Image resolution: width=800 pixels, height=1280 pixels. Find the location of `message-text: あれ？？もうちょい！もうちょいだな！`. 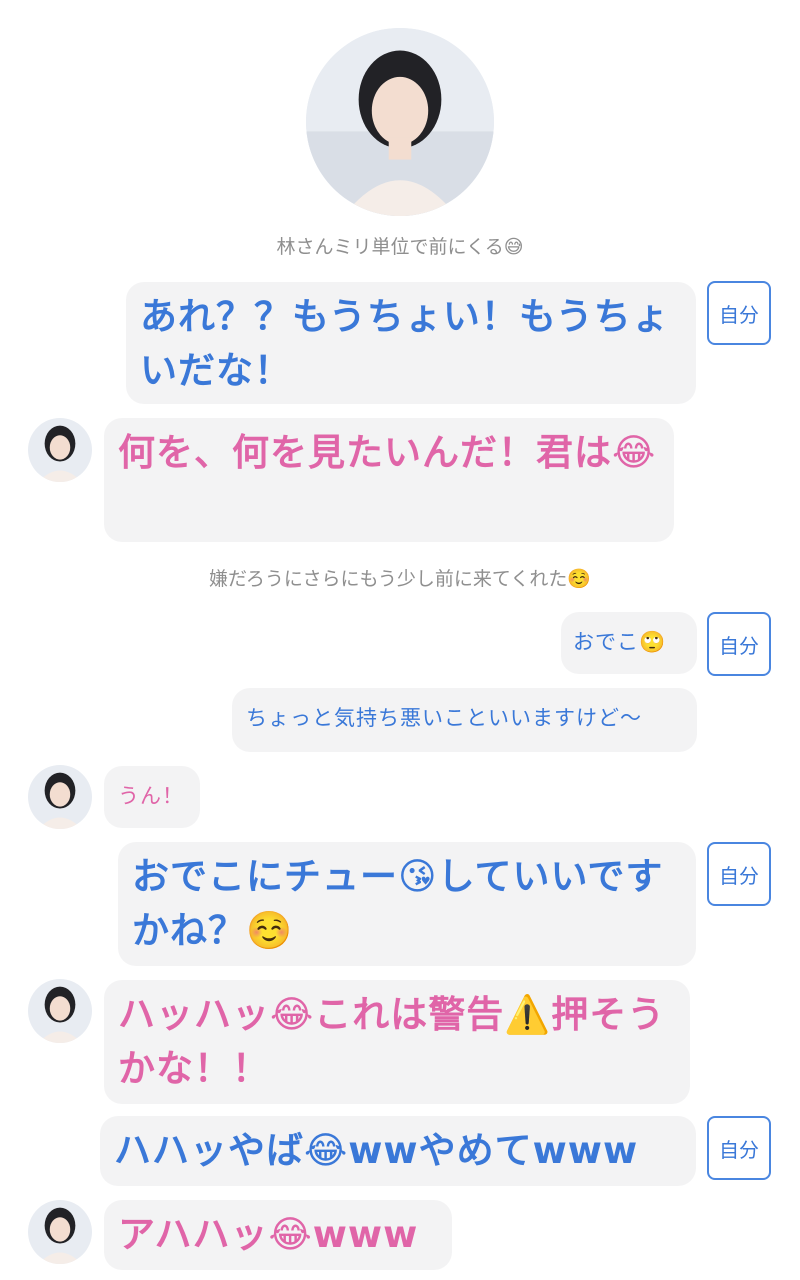

message-text: あれ？？もうちょい！もうちょいだな！ is located at coordinates (405, 343).